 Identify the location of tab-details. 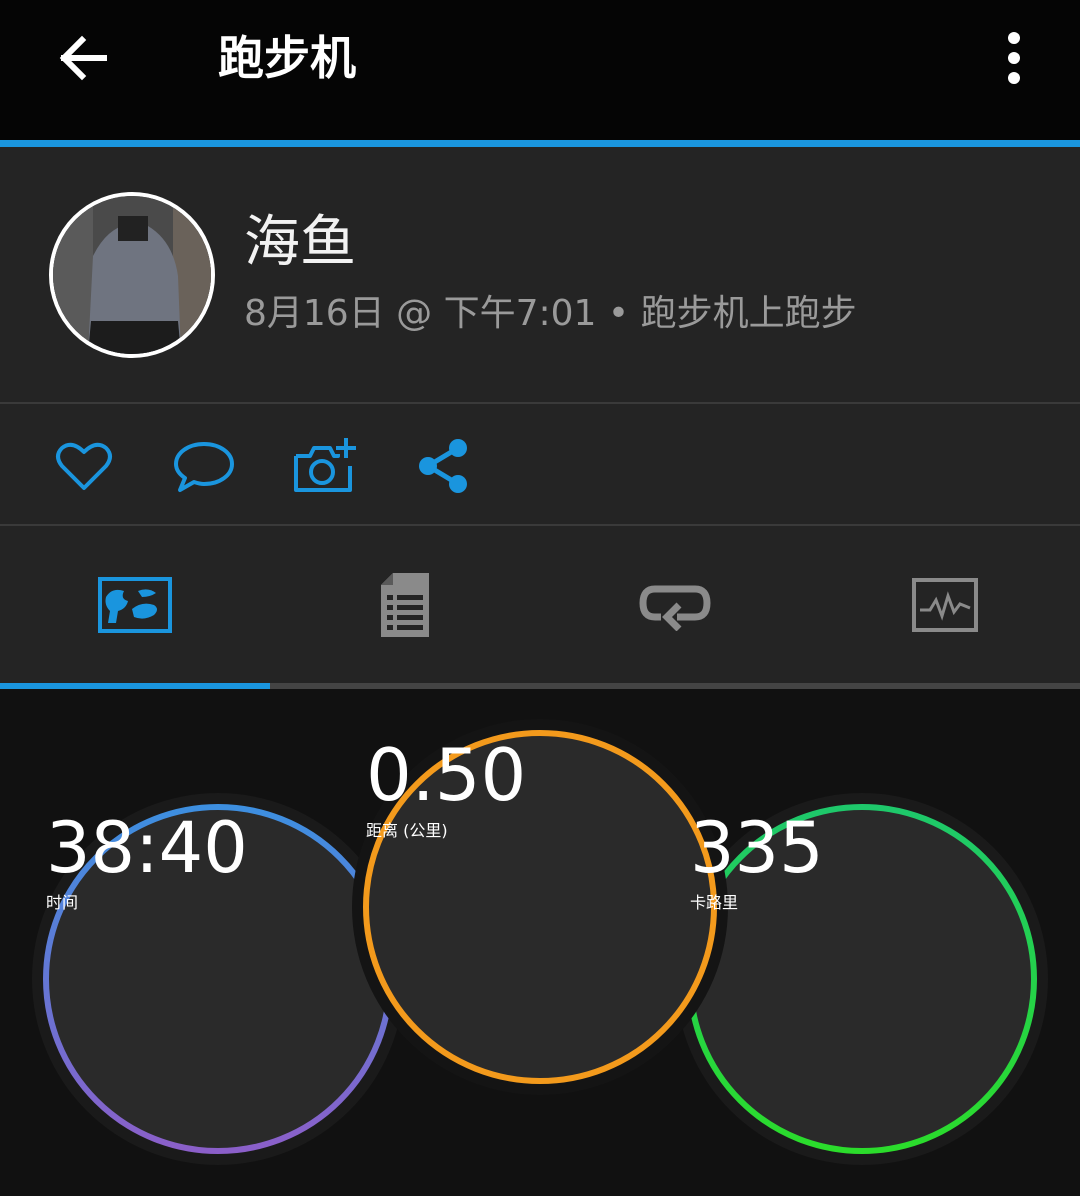
(405, 604).